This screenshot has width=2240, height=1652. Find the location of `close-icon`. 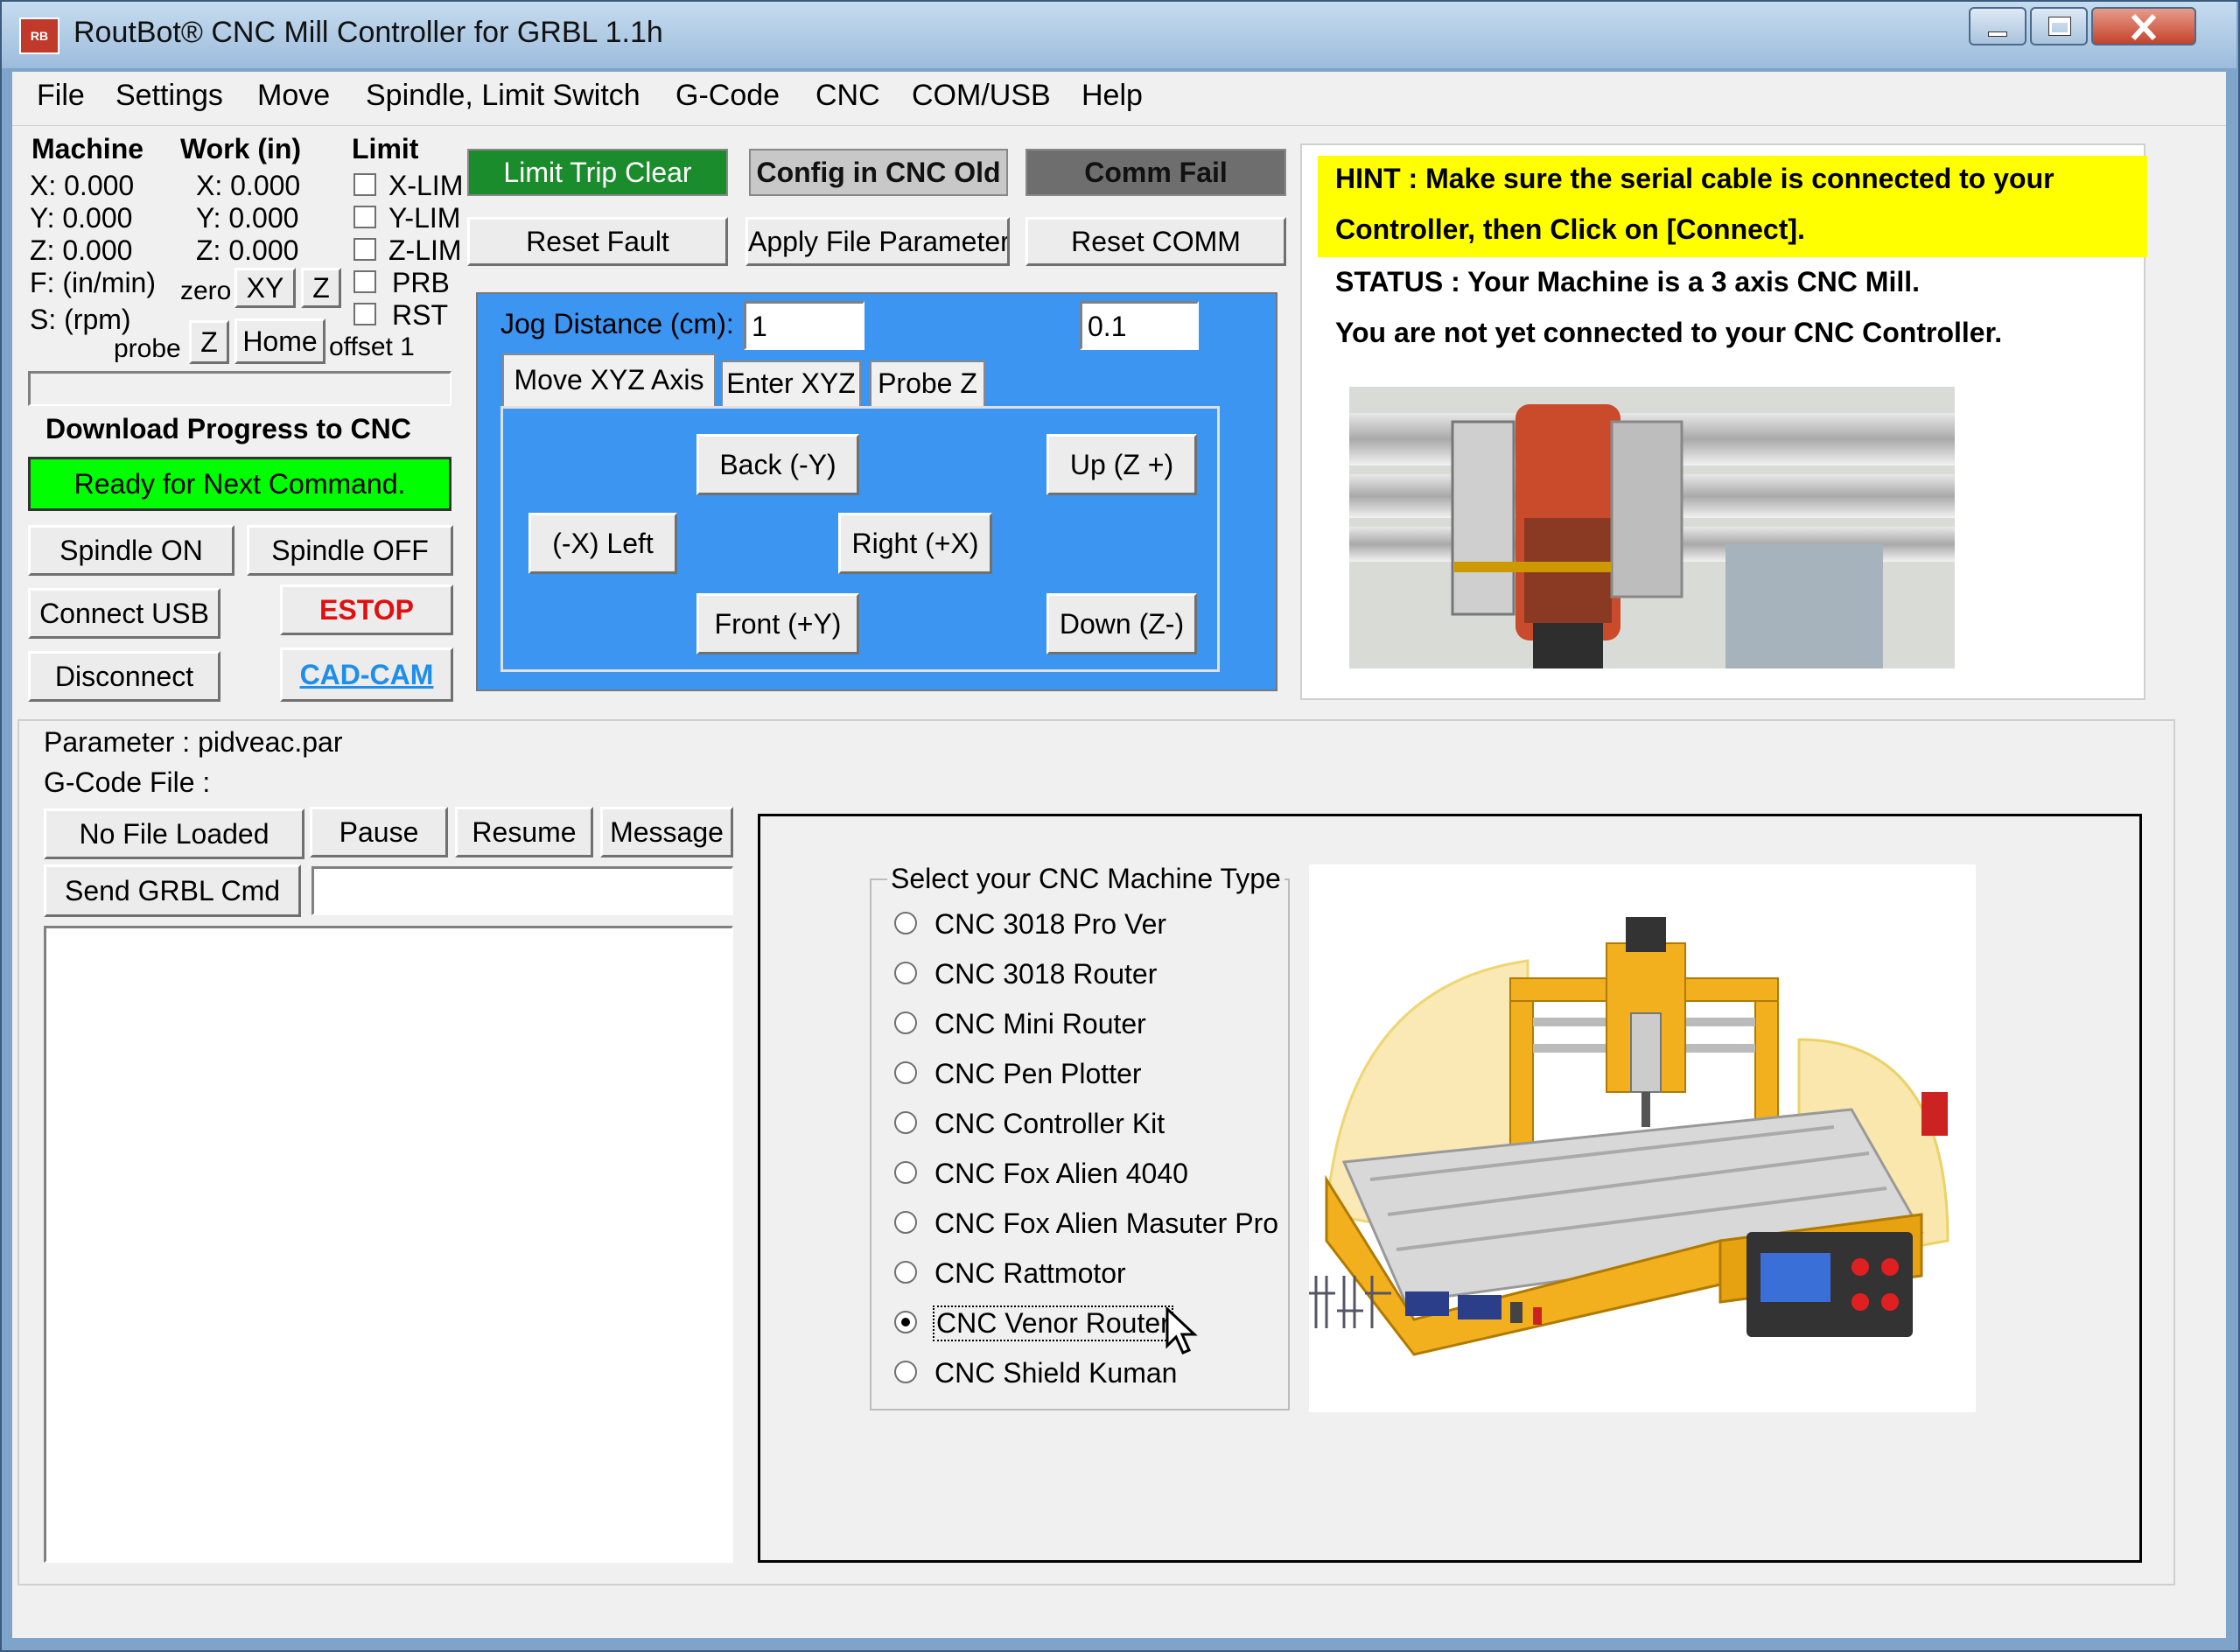

close-icon is located at coordinates (2144, 27).